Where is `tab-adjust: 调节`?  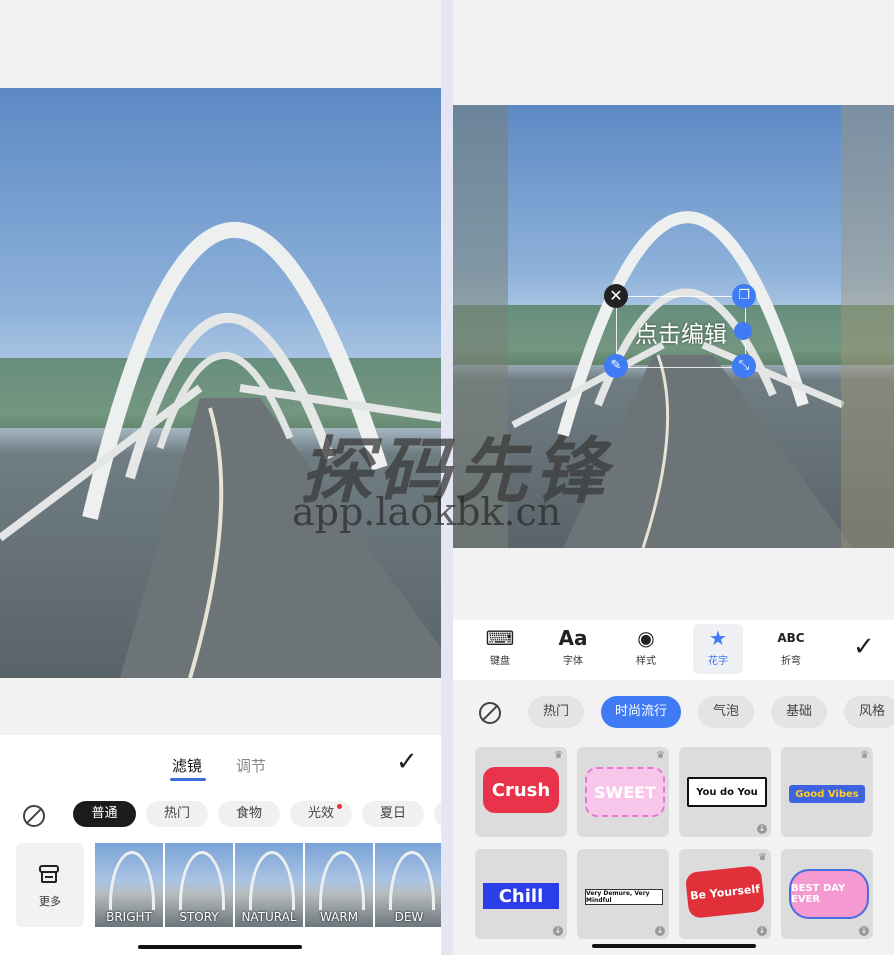
tab-adjust: 调节 is located at coordinates (251, 765).